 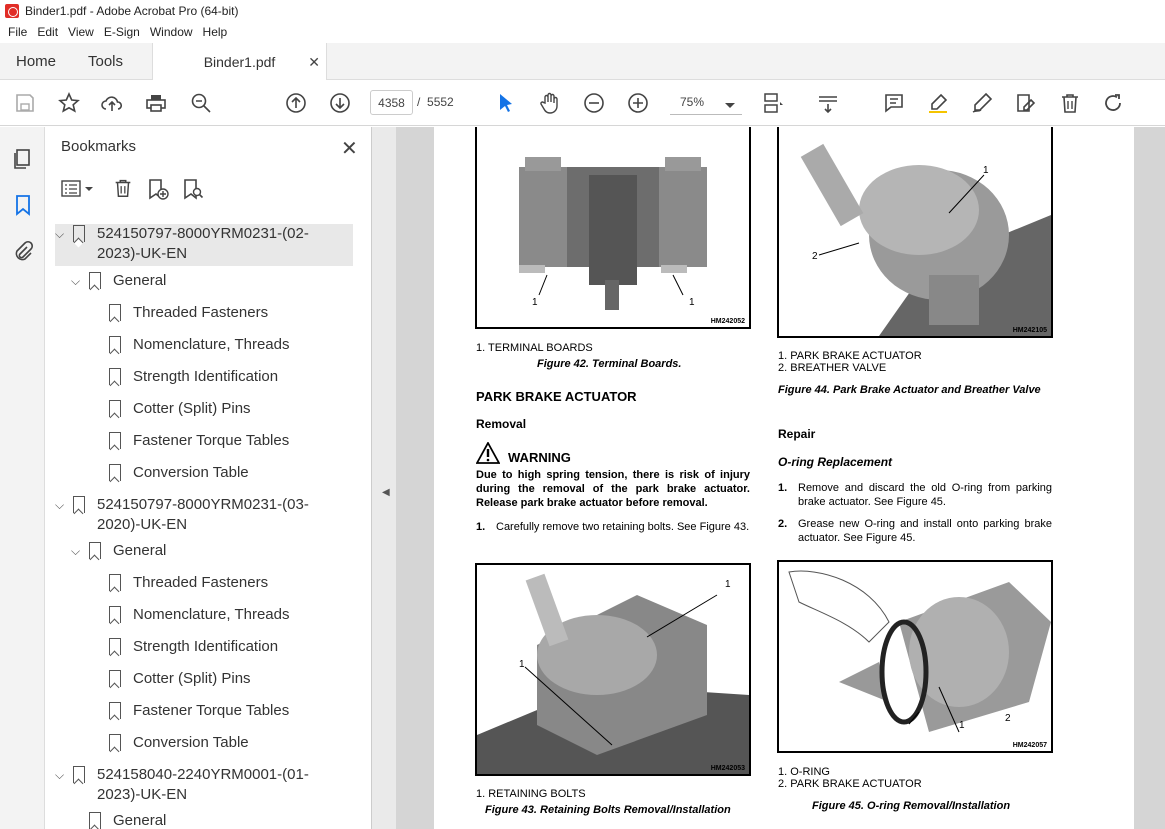 What do you see at coordinates (69, 103) in the screenshot?
I see `star-icon` at bounding box center [69, 103].